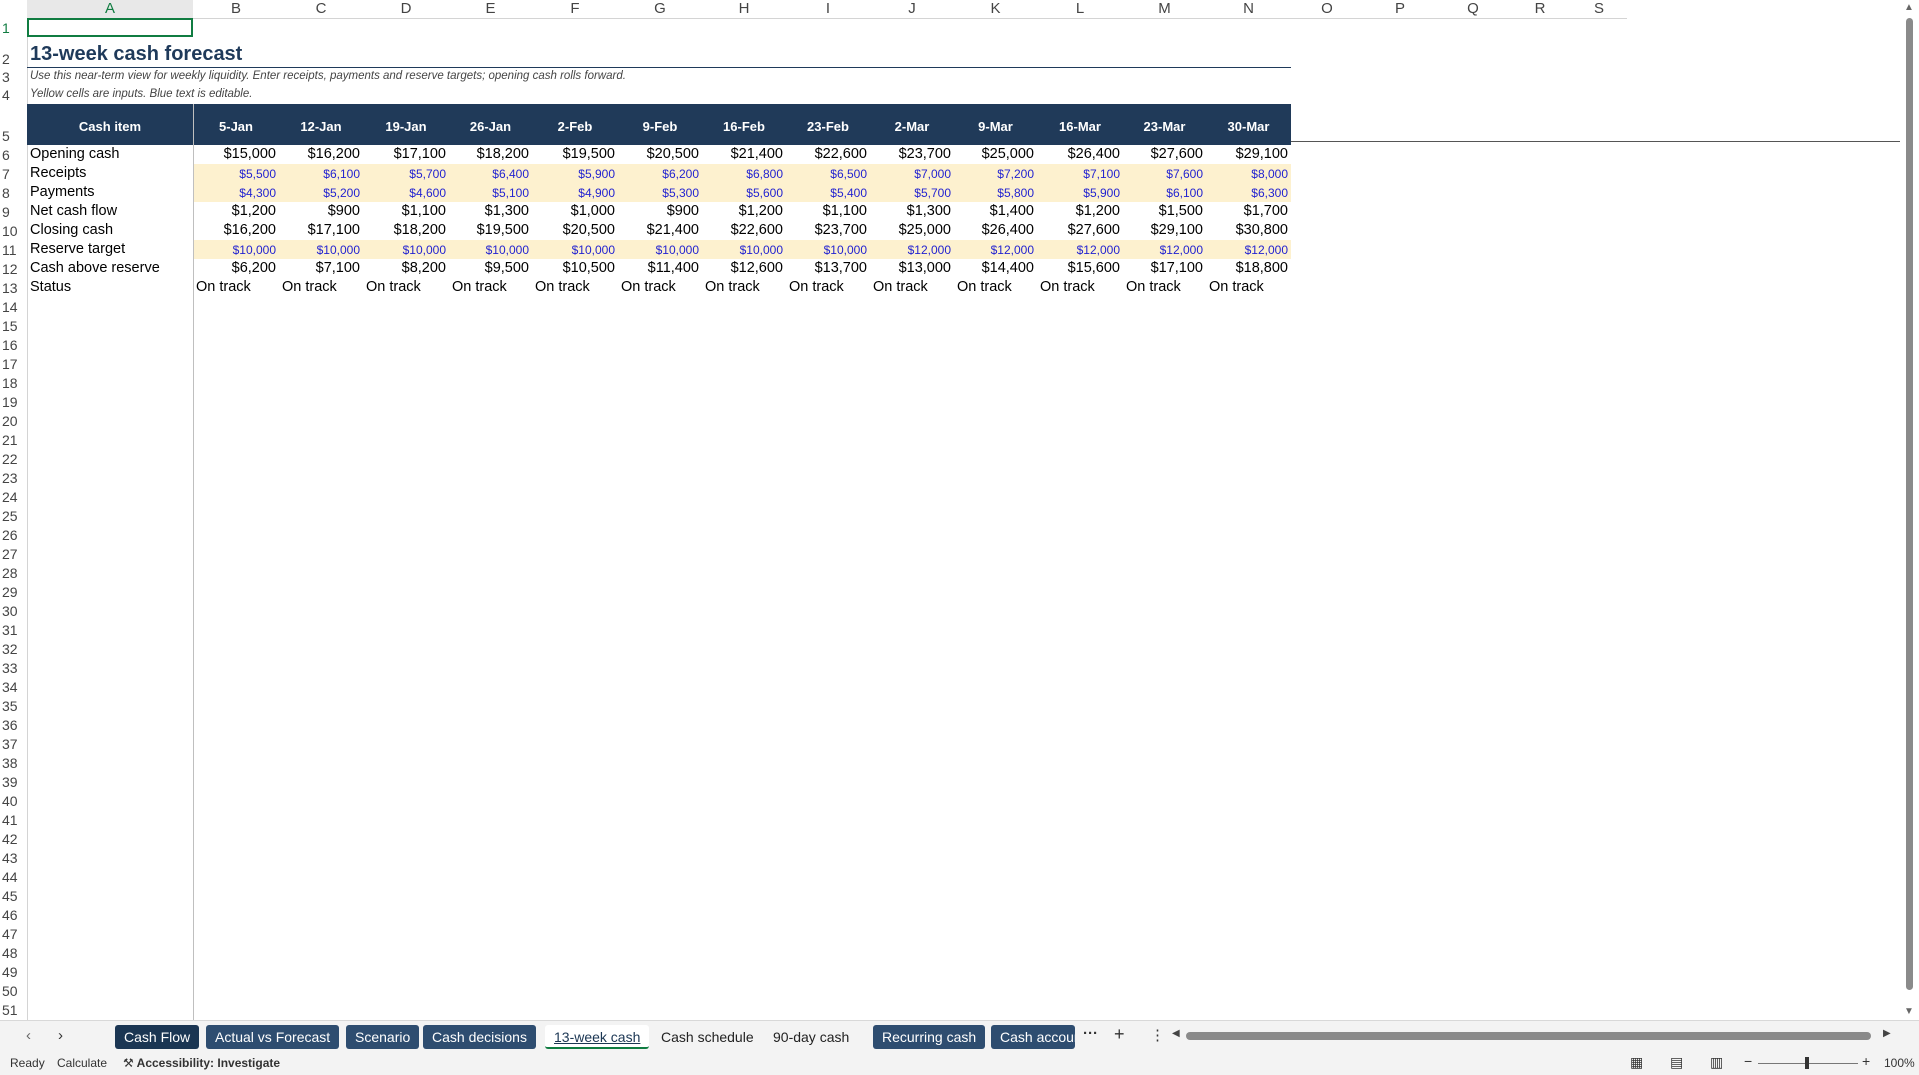  I want to click on row-header-50: 50, so click(13, 991).